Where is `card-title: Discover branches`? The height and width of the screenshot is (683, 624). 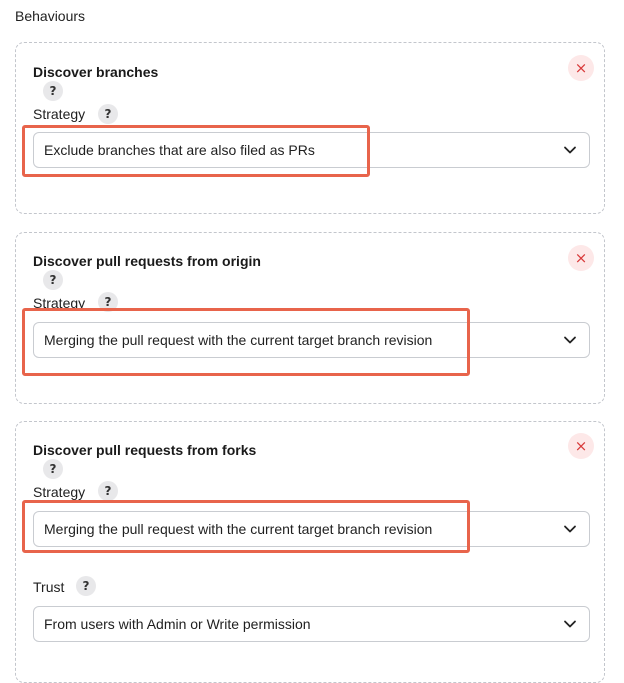
card-title: Discover branches is located at coordinates (96, 72).